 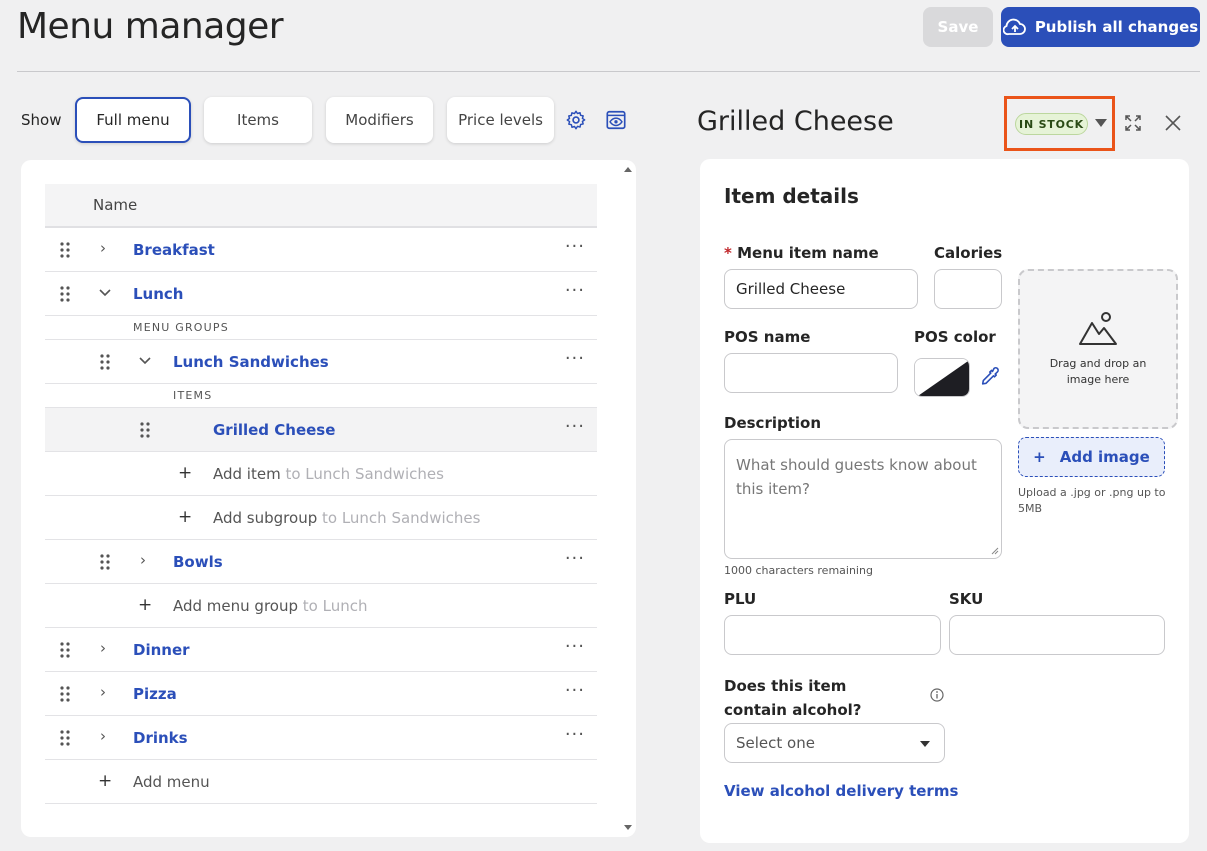 I want to click on sku-input, so click(x=1057, y=635).